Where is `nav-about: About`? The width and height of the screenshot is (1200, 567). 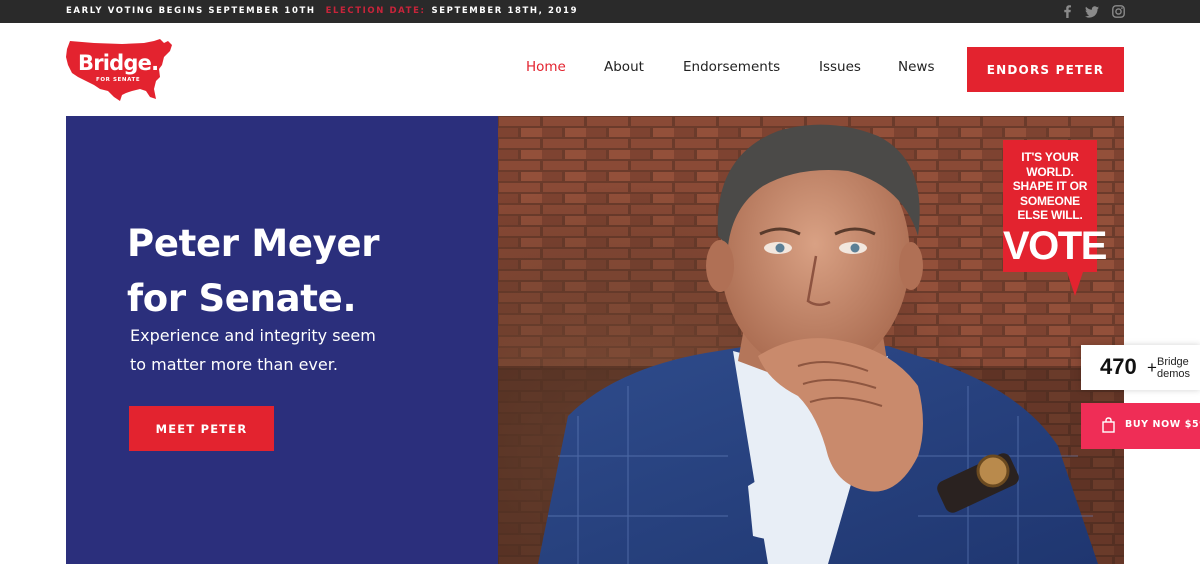
nav-about: About is located at coordinates (624, 67).